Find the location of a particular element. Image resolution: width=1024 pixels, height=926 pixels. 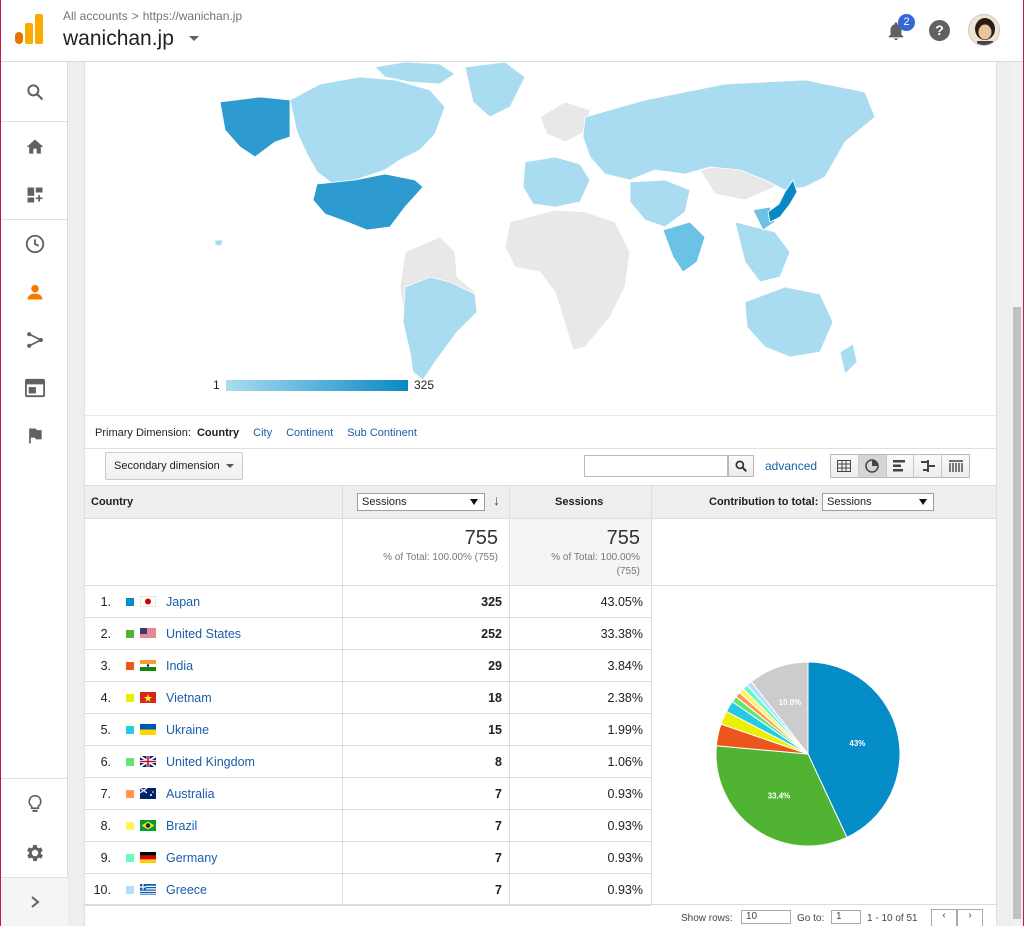

dimension-city: City is located at coordinates (262, 433).